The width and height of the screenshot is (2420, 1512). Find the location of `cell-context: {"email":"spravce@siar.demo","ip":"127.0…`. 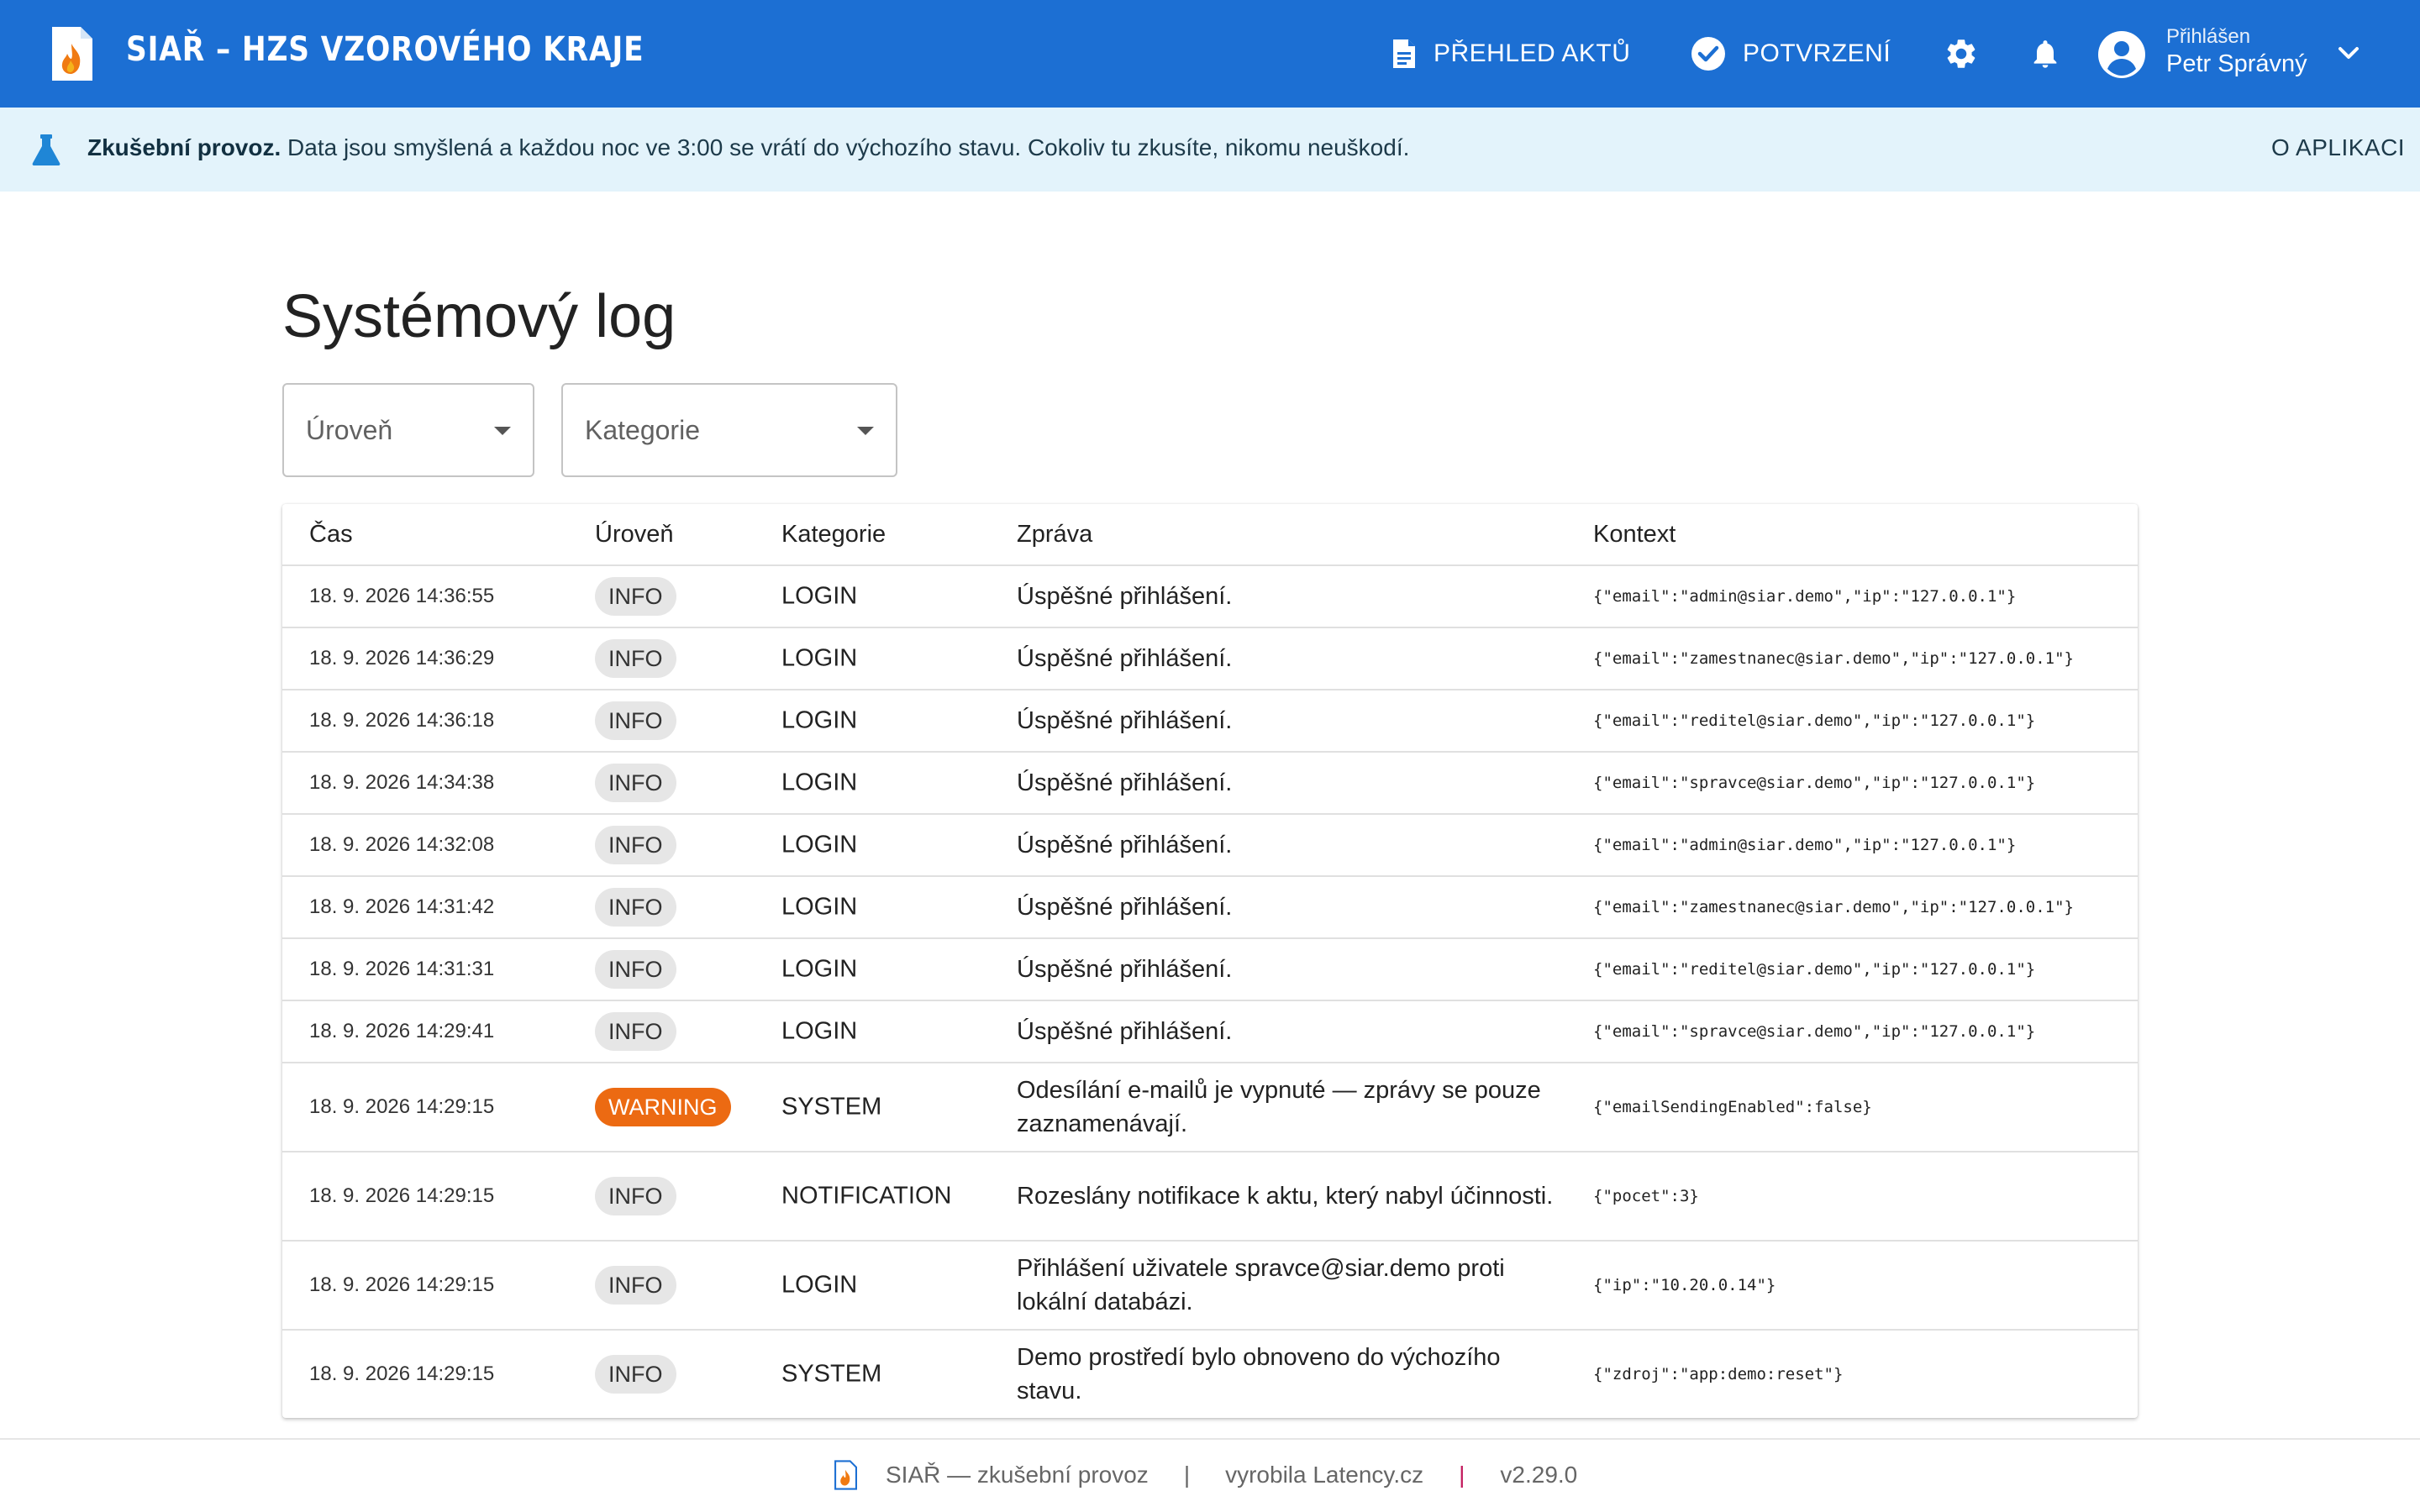

cell-context: {"email":"spravce@siar.demo","ip":"127.0… is located at coordinates (1814, 1031).